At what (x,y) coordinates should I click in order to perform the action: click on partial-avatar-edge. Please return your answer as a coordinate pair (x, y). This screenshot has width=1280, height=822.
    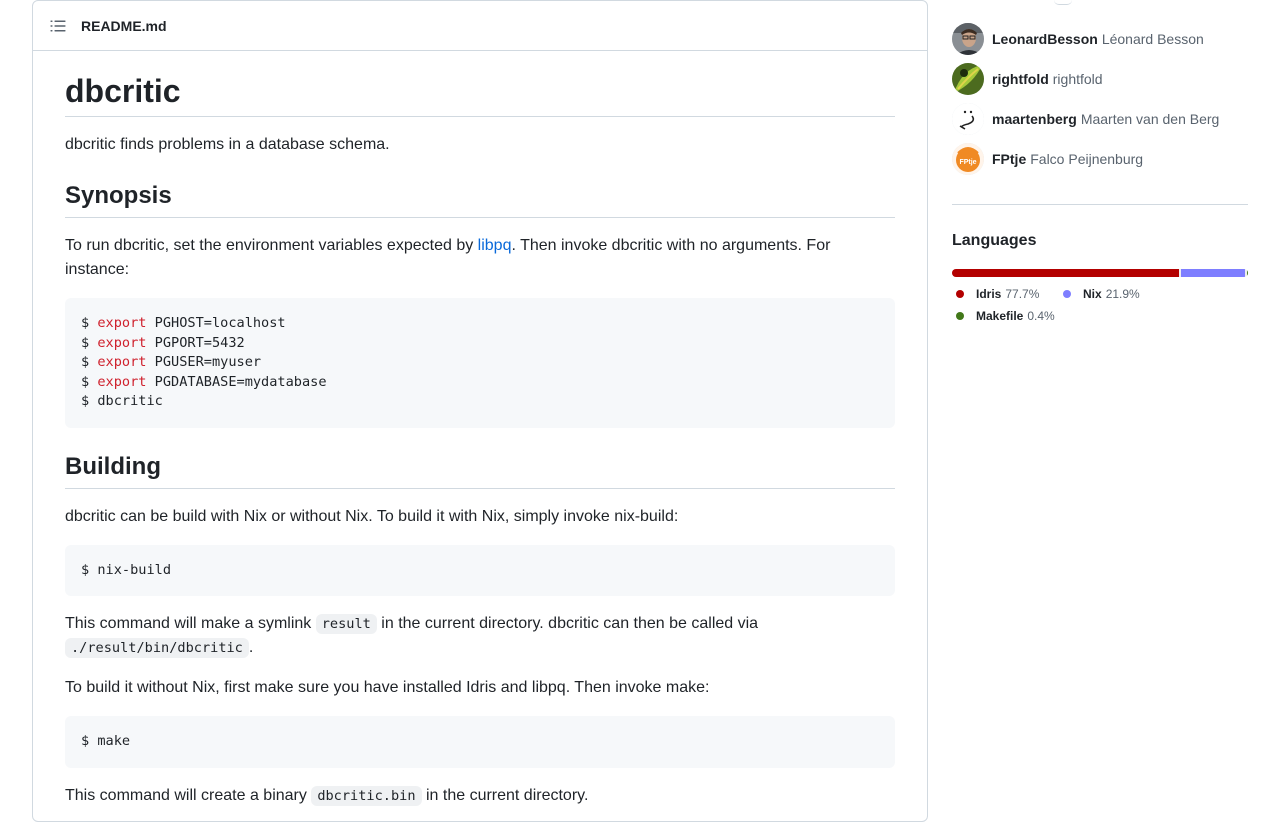
    Looking at the image, I should click on (1063, 2).